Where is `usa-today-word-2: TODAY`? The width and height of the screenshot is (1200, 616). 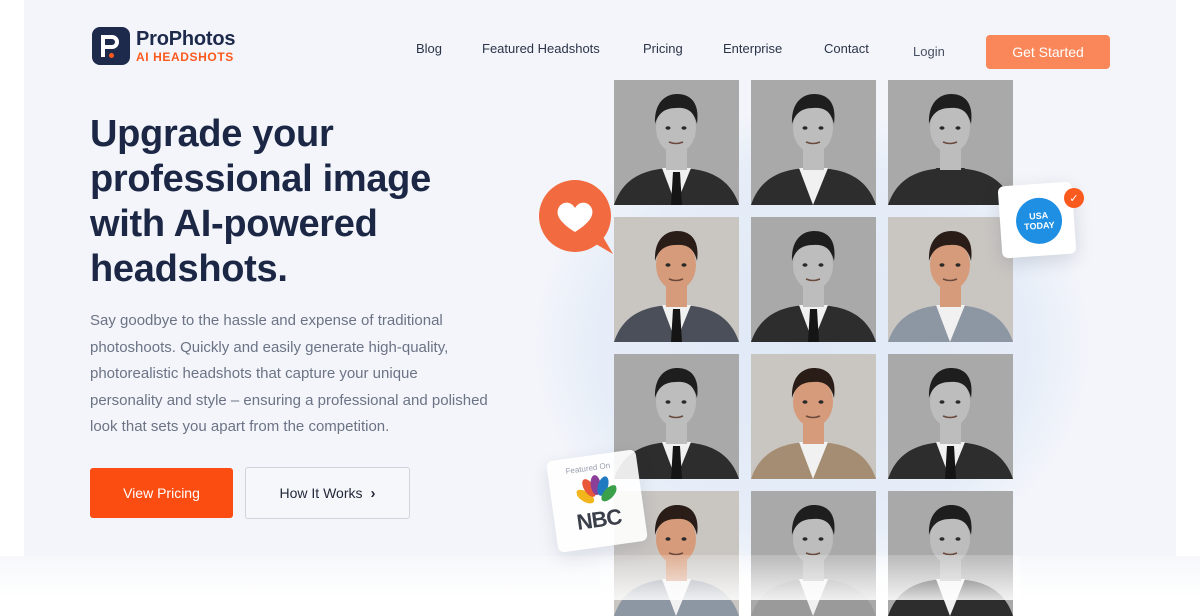
usa-today-word-2: TODAY is located at coordinates (1039, 225).